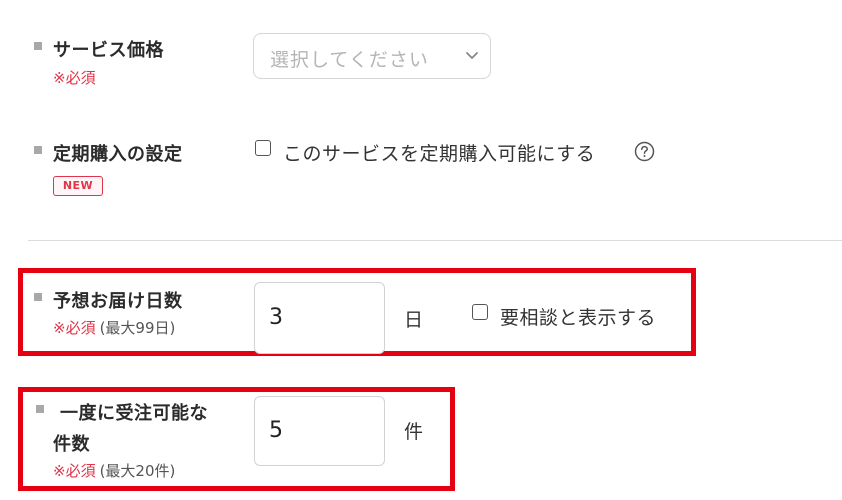 The height and width of the screenshot is (500, 842). Describe the element at coordinates (578, 316) in the screenshot. I see `consult-checkbox-label: 要相談と表示する` at that location.